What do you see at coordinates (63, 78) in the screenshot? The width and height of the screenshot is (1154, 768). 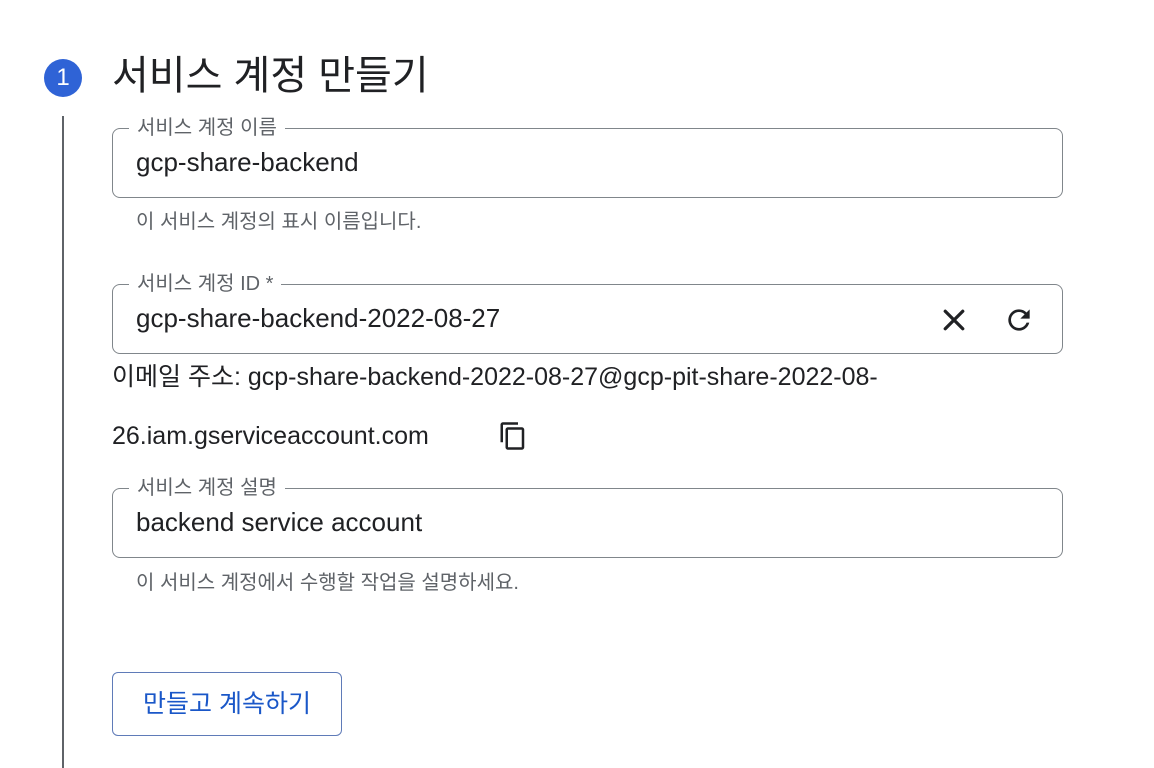 I see `step-number-badge: 1` at bounding box center [63, 78].